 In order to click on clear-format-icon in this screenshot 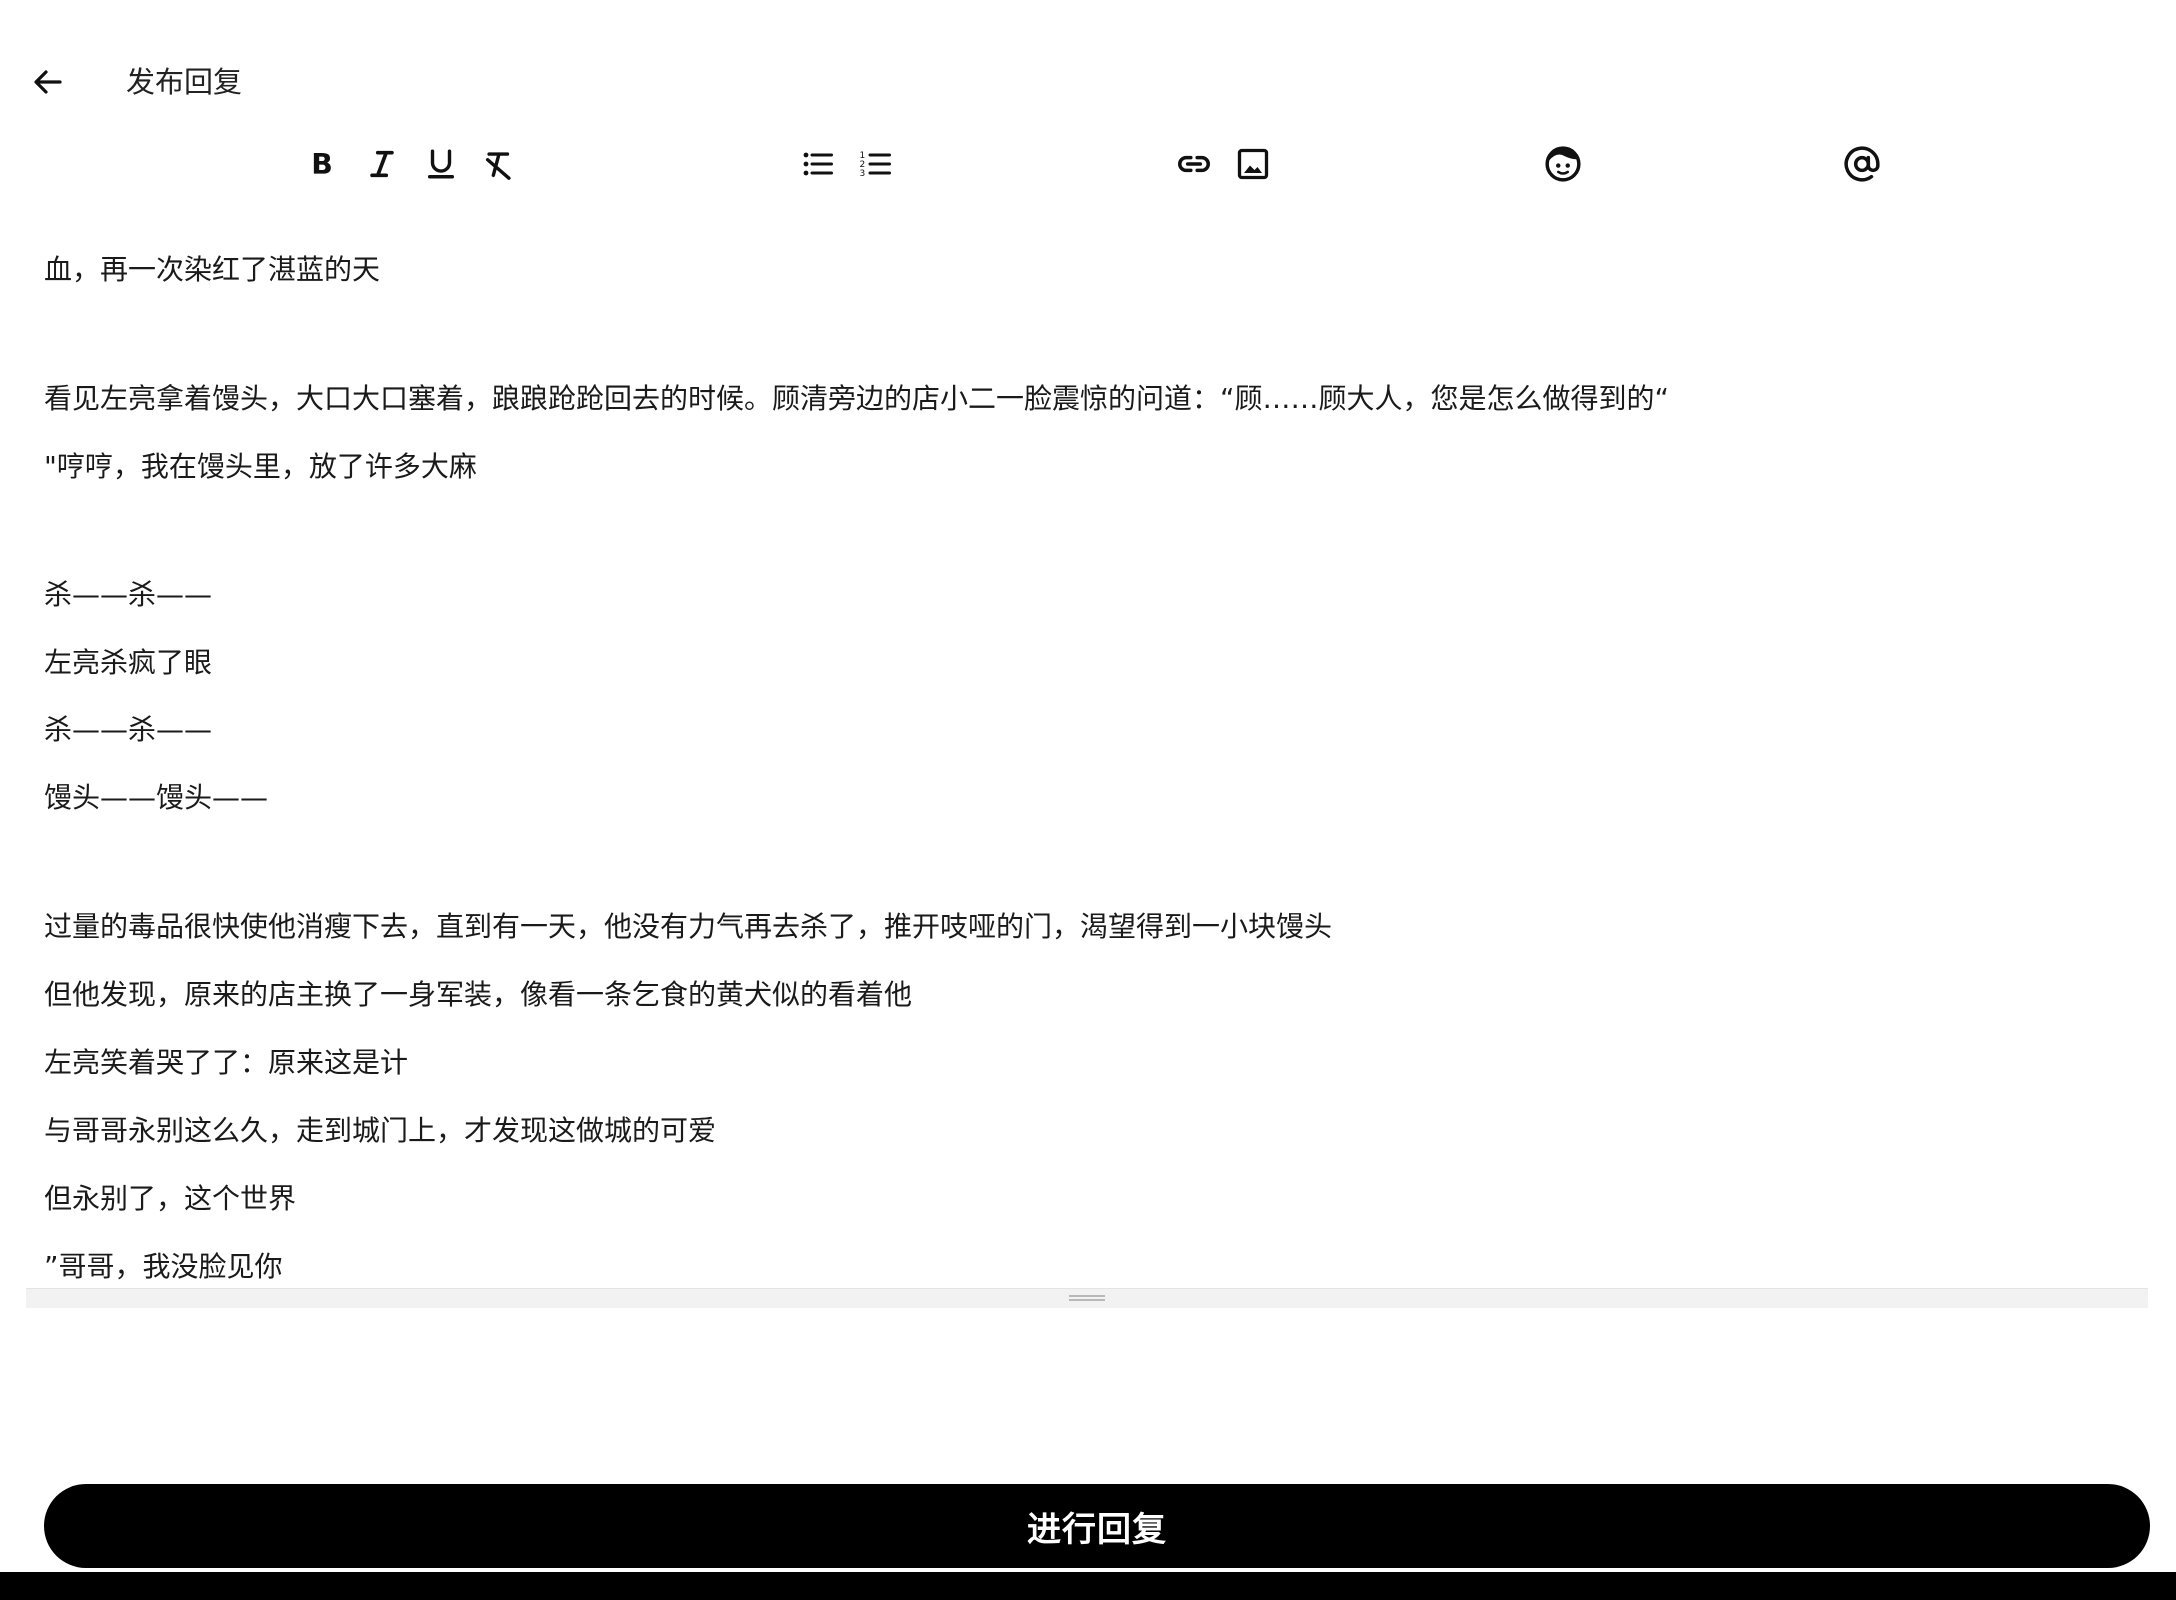, I will do `click(498, 166)`.